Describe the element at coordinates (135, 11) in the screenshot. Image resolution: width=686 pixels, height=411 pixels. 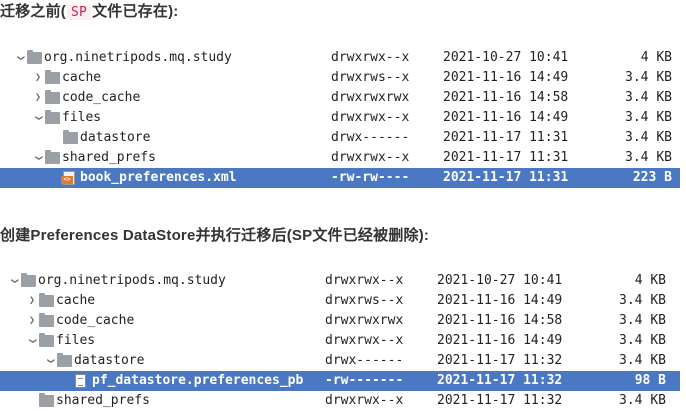
I see `heading-before-suffix: 文件已存在):` at that location.